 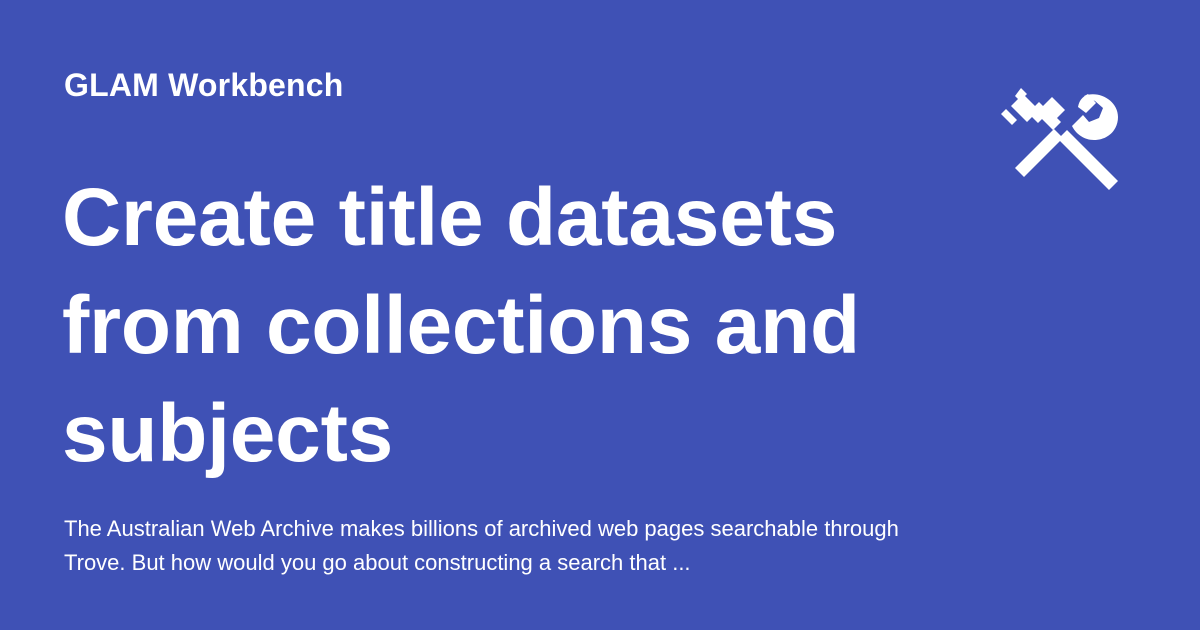 I want to click on hammer-and-wrench-icon, so click(x=1059, y=139).